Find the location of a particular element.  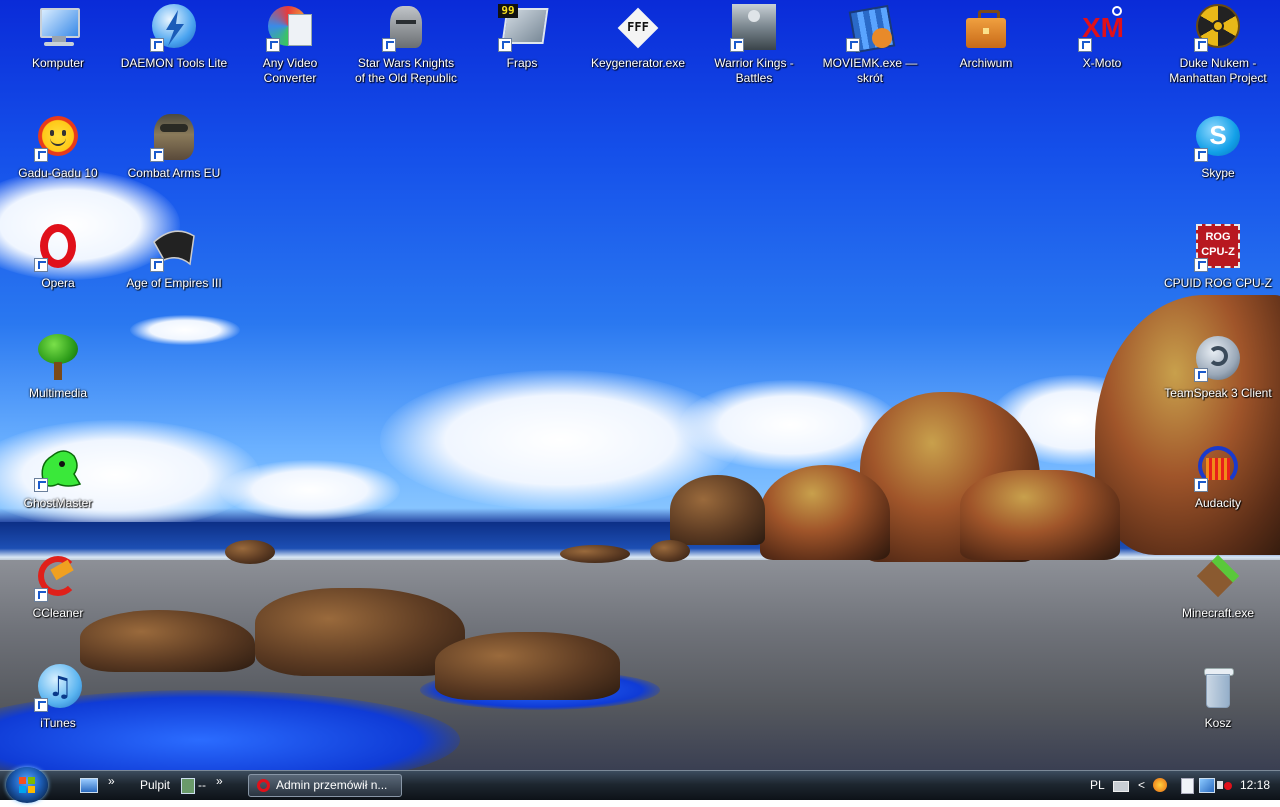

icon-label: TeamSpeak 3 Client is located at coordinates (1218, 393).